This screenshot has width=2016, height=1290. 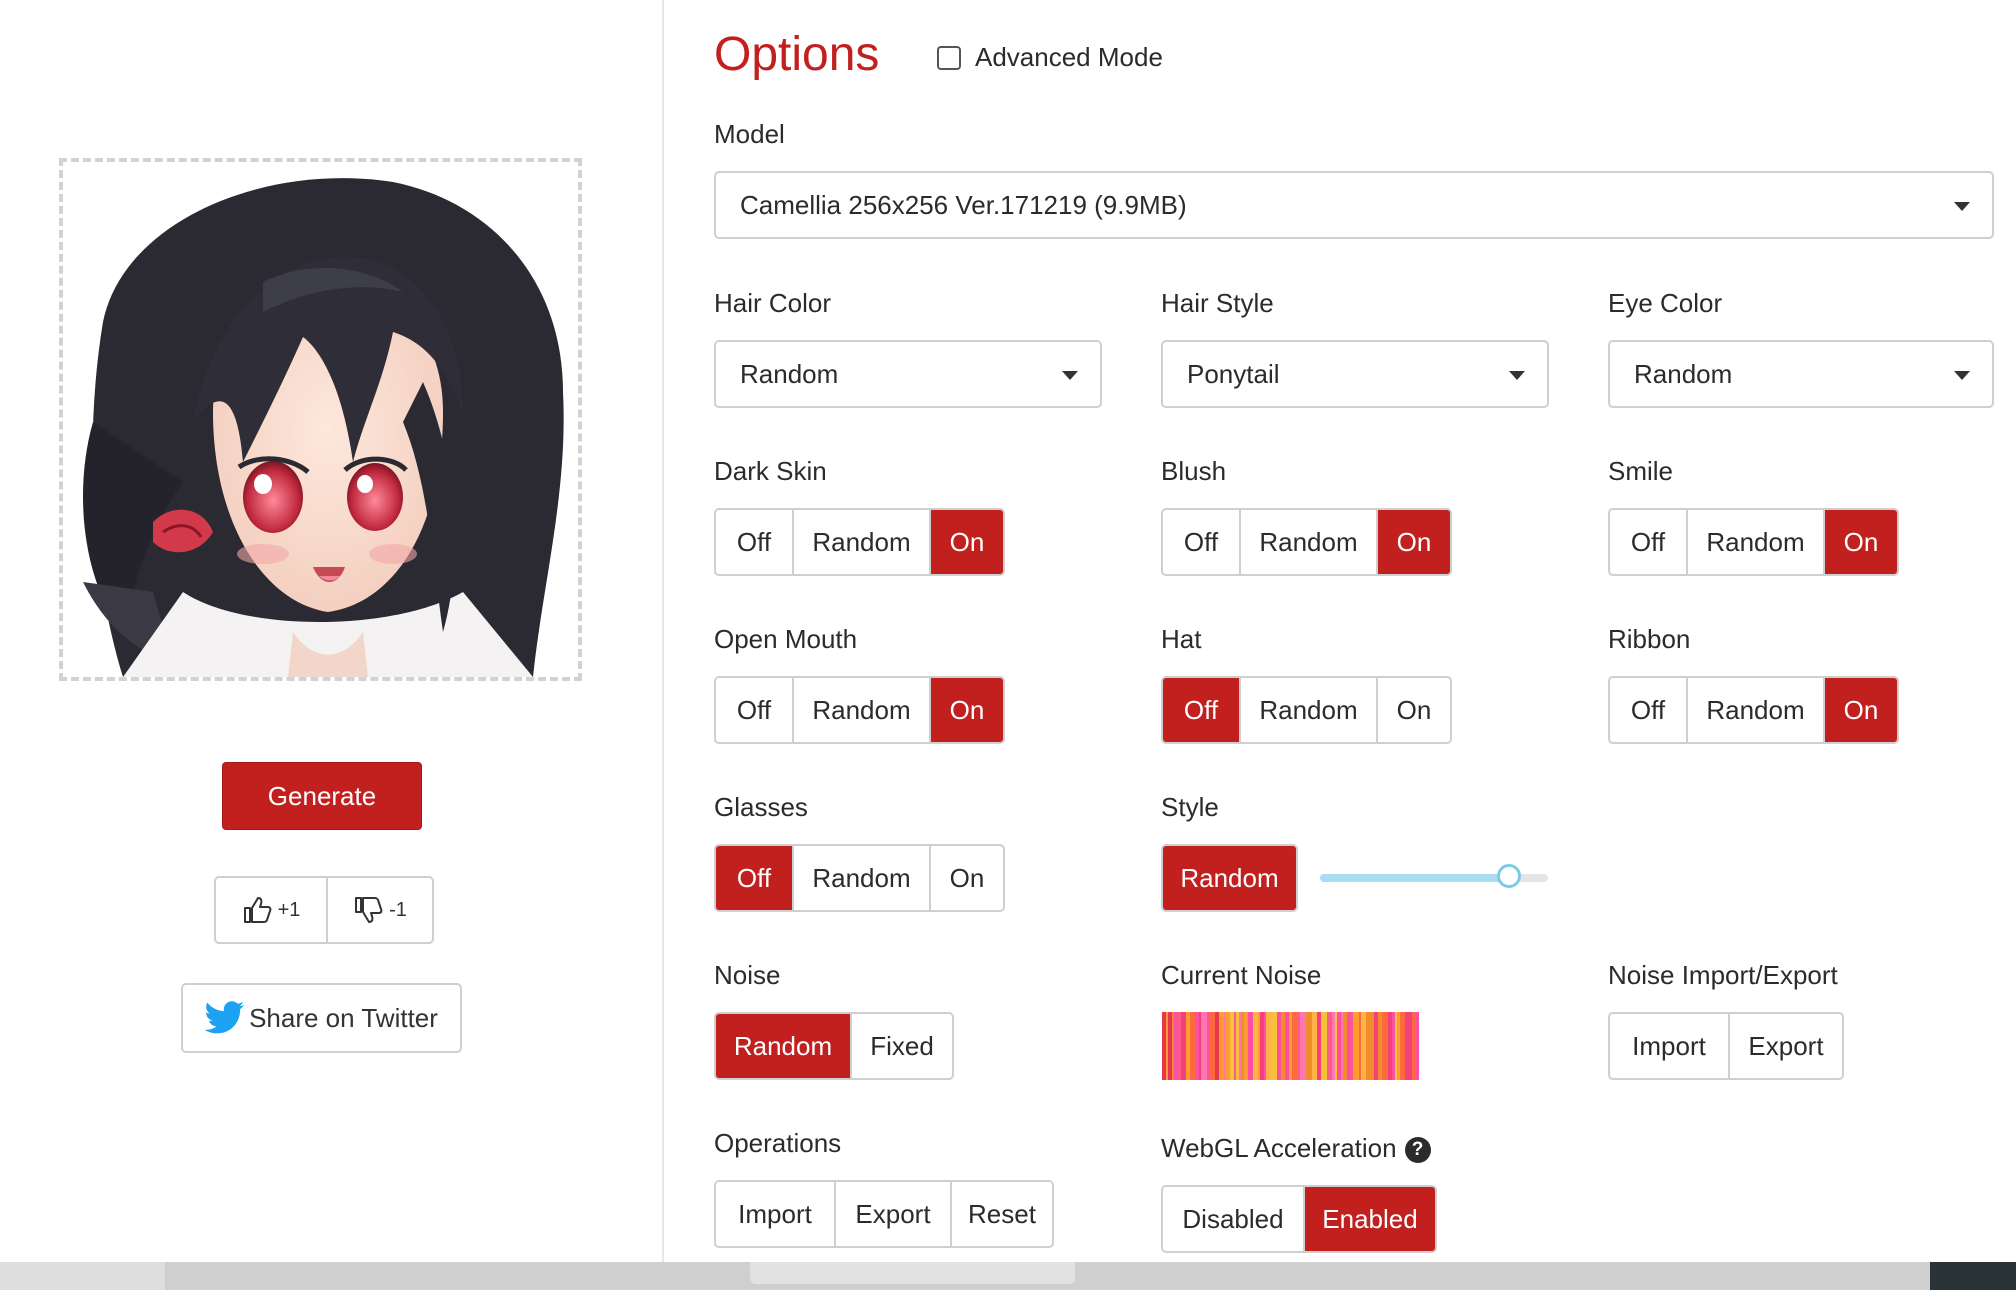 What do you see at coordinates (225, 1017) in the screenshot?
I see `twitter-bird-icon` at bounding box center [225, 1017].